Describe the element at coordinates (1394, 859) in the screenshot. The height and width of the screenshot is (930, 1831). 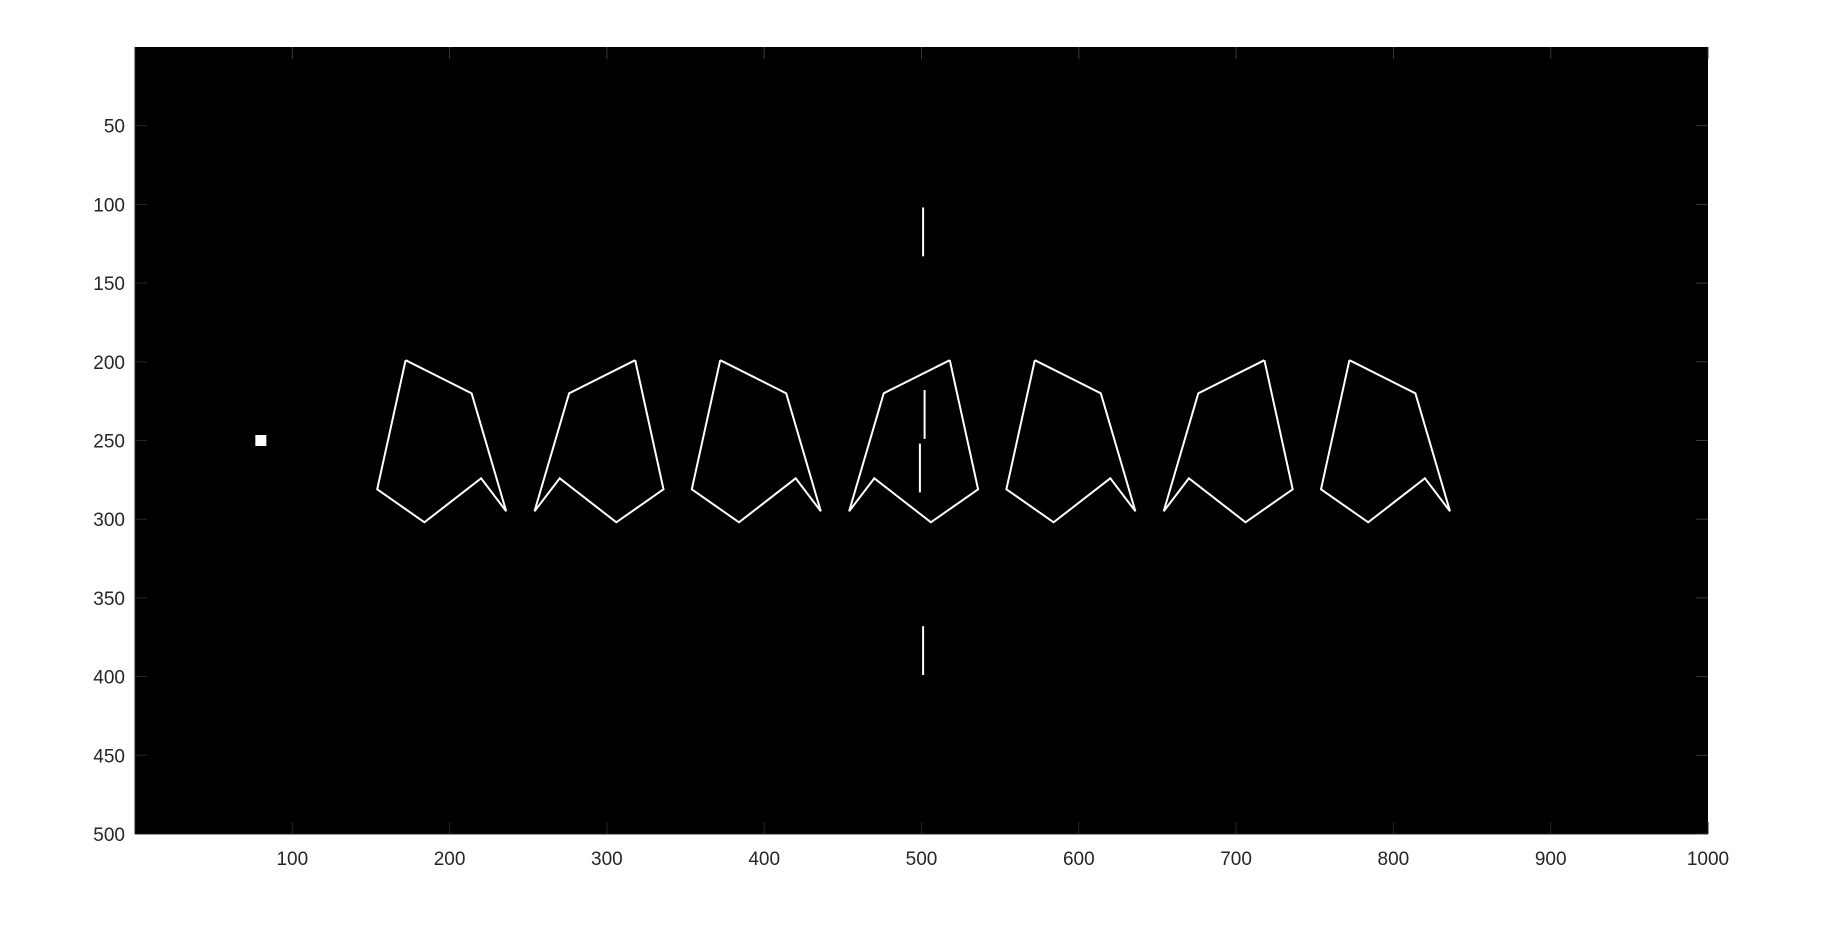
I see `x-tick-label: 800` at that location.